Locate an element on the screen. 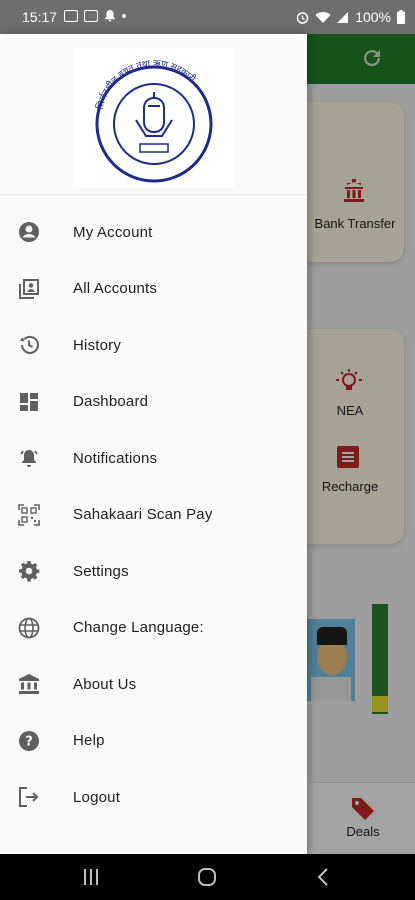 The image size is (415, 900). globe-icon is located at coordinates (29, 628).